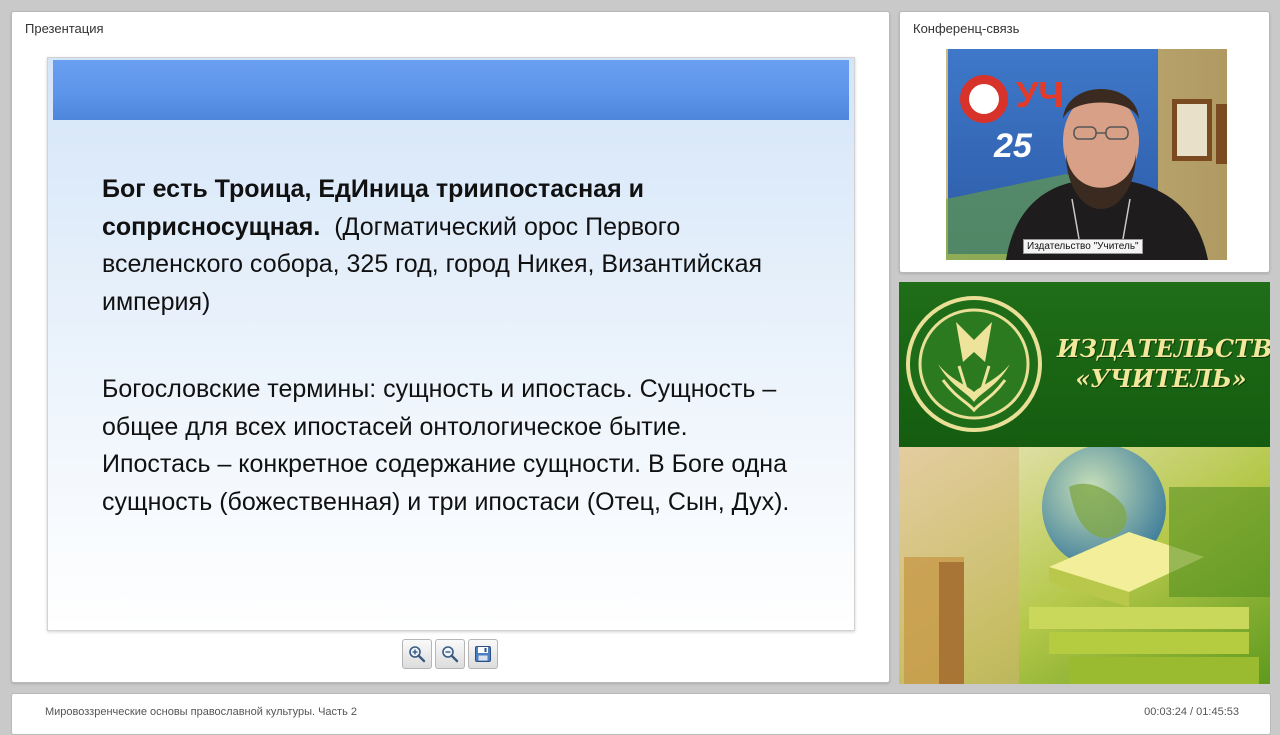  I want to click on save-button, so click(483, 654).